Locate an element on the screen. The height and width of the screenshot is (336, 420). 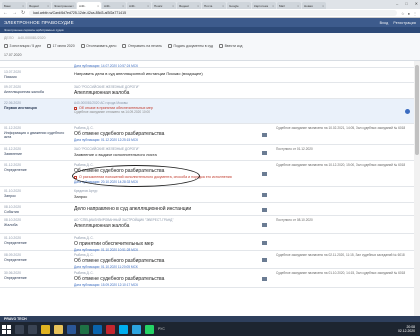
browser-tab: Почта × is located at coordinates (214, 5).